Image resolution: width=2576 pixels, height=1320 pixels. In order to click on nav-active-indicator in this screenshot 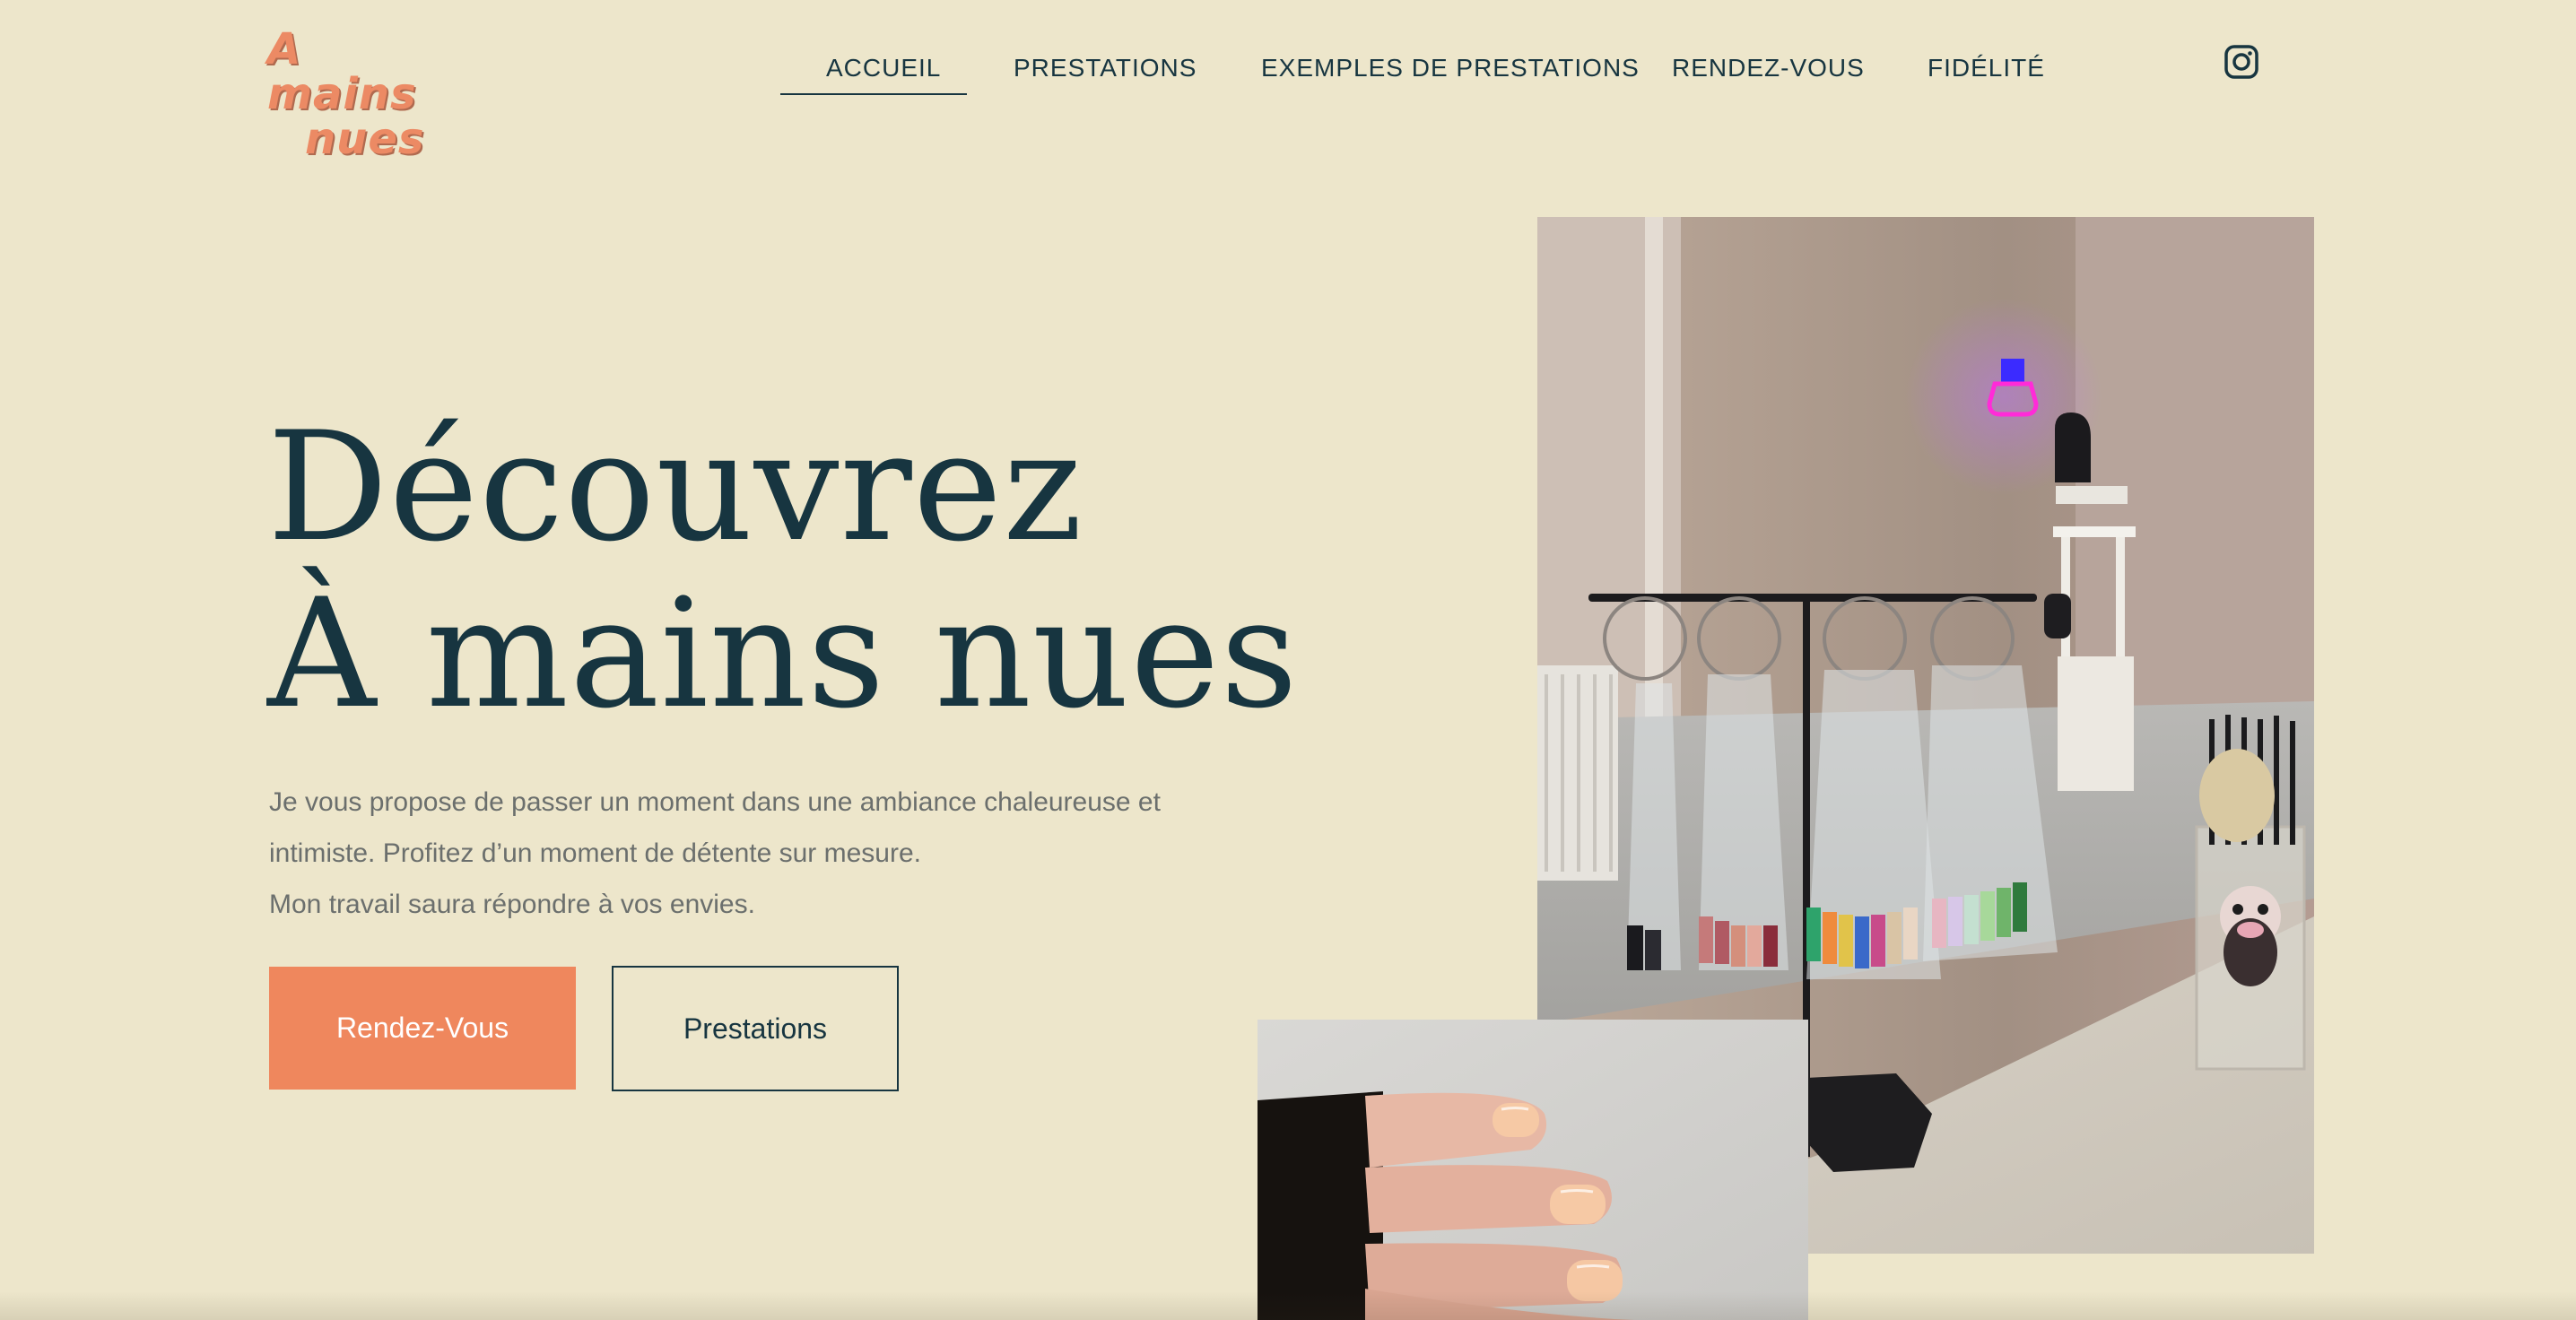, I will do `click(873, 94)`.